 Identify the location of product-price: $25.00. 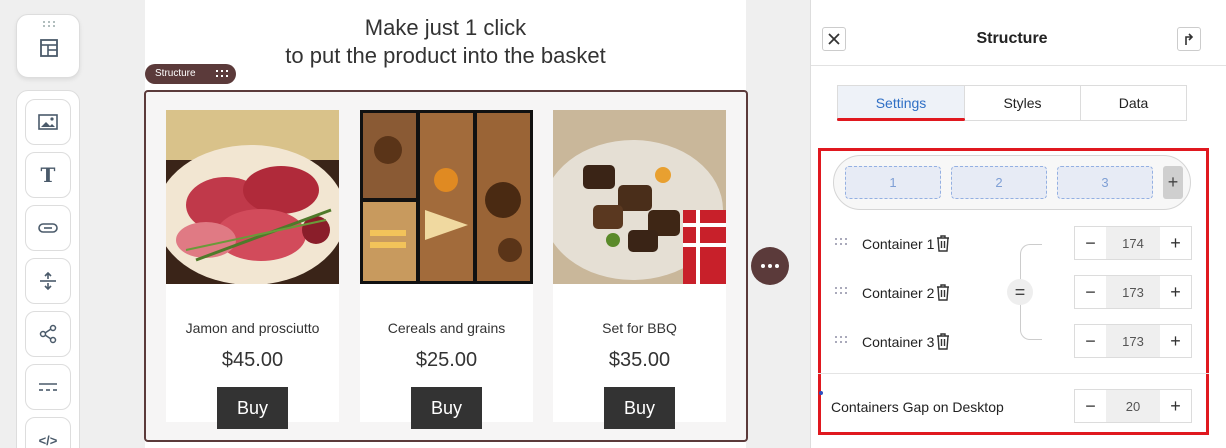
(446, 360).